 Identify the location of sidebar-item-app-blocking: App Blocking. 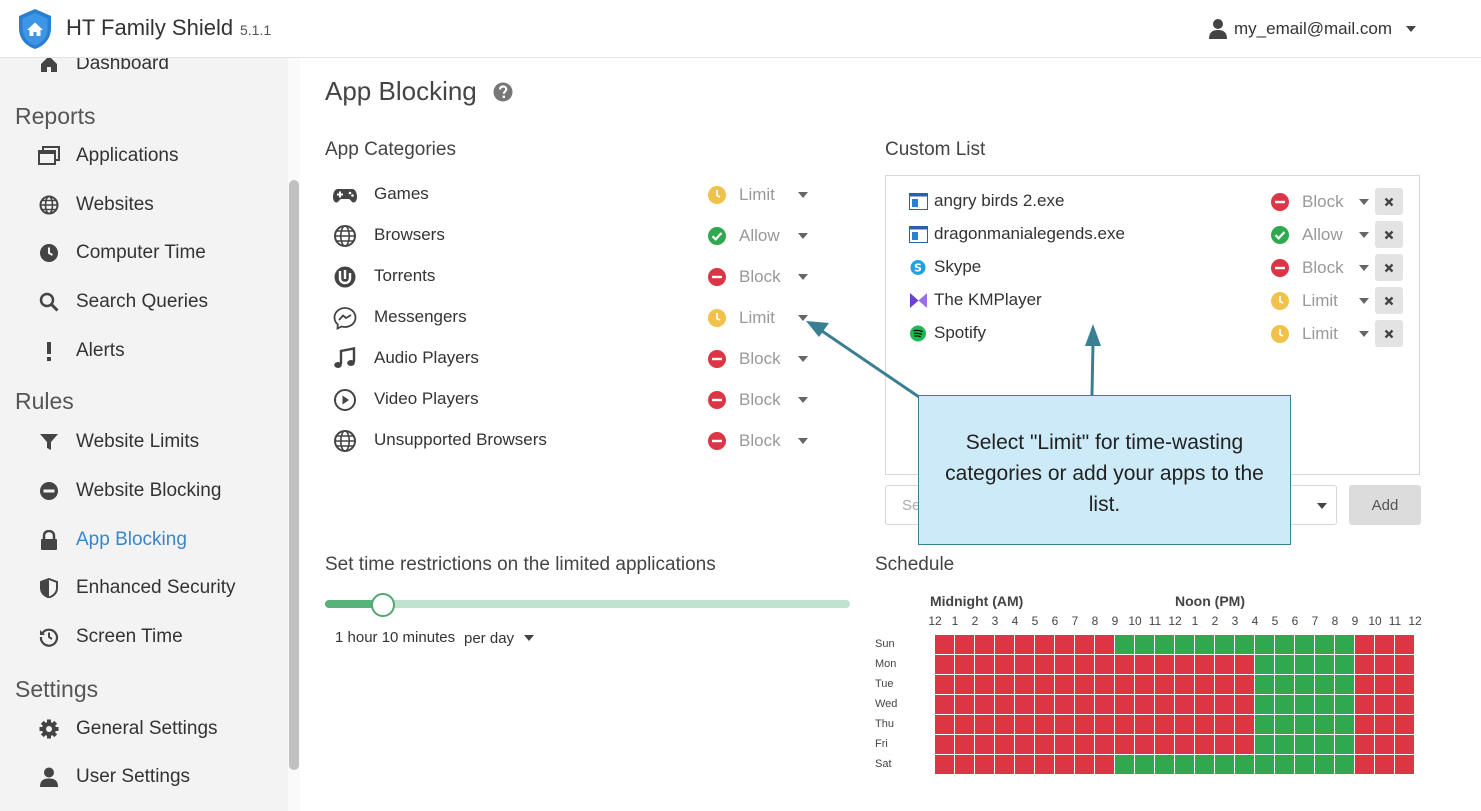
(111, 540).